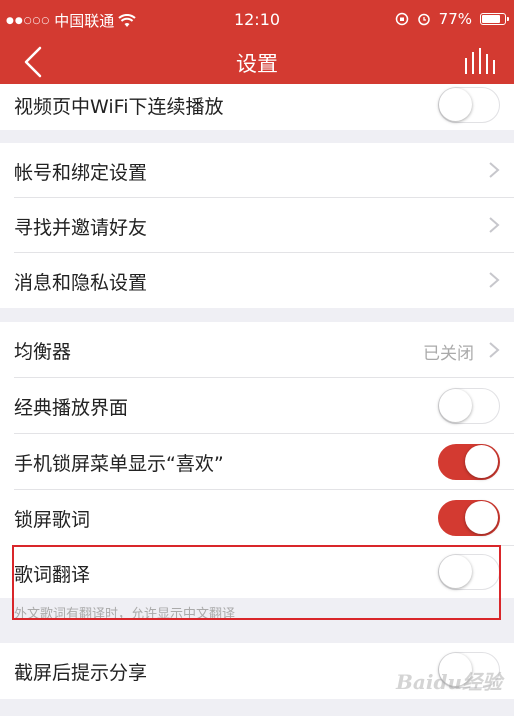 This screenshot has width=514, height=716. What do you see at coordinates (401, 19) in the screenshot?
I see `rotation-lock-icon` at bounding box center [401, 19].